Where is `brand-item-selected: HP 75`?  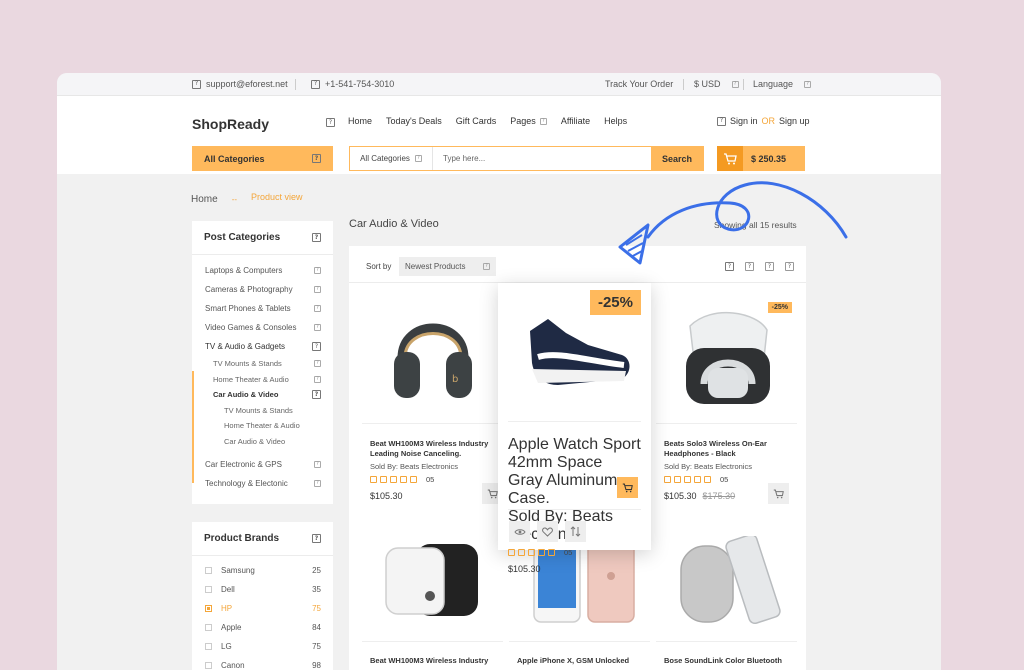
brand-item-selected: HP 75 is located at coordinates (262, 608).